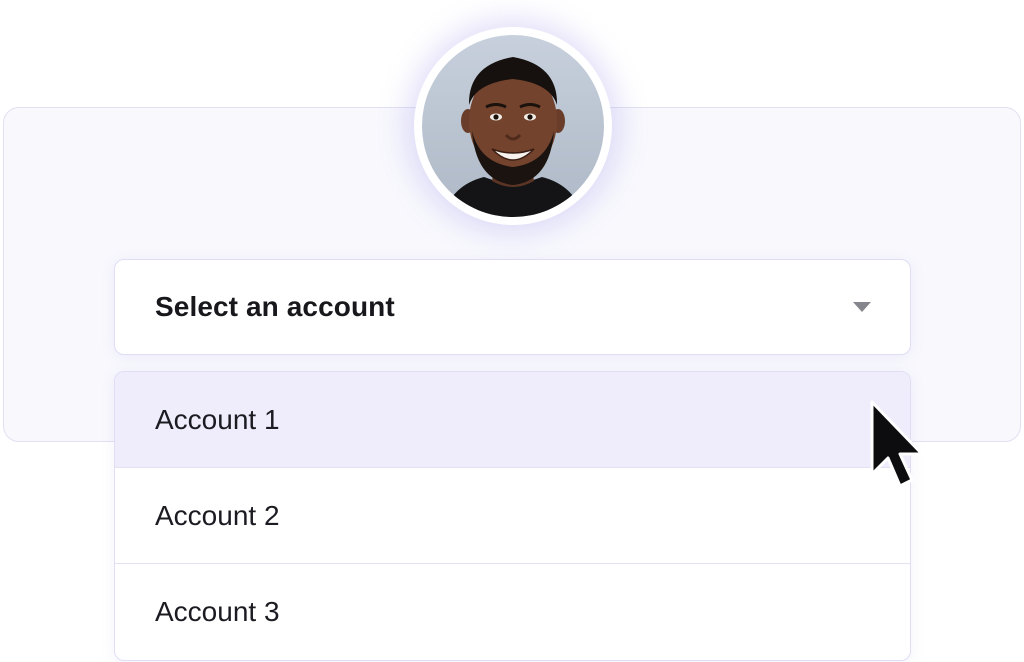  What do you see at coordinates (512, 420) in the screenshot?
I see `option-account-1: Account 1` at bounding box center [512, 420].